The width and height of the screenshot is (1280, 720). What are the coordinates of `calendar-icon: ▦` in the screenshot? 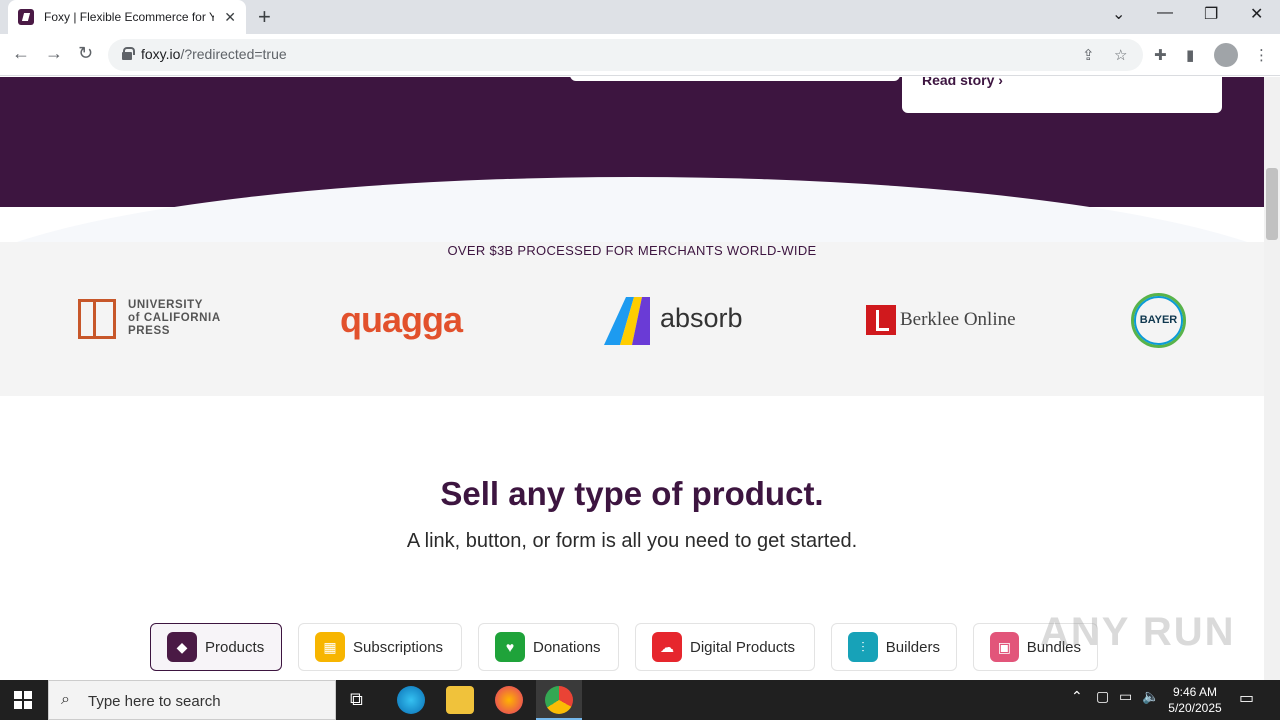 It's located at (330, 647).